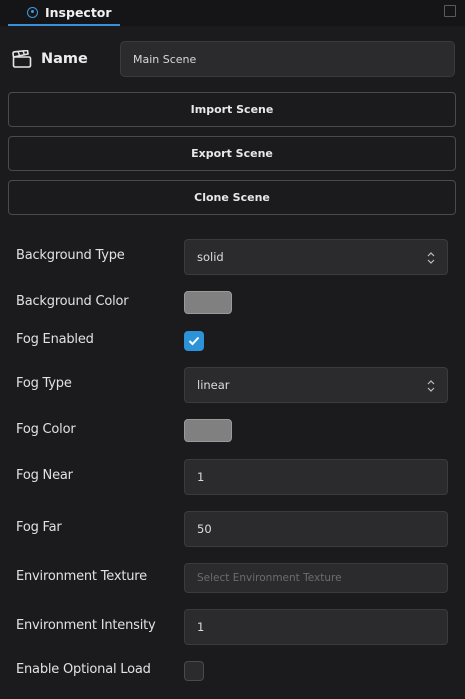 This screenshot has width=465, height=699. I want to click on background-color-label: Background Color, so click(72, 301).